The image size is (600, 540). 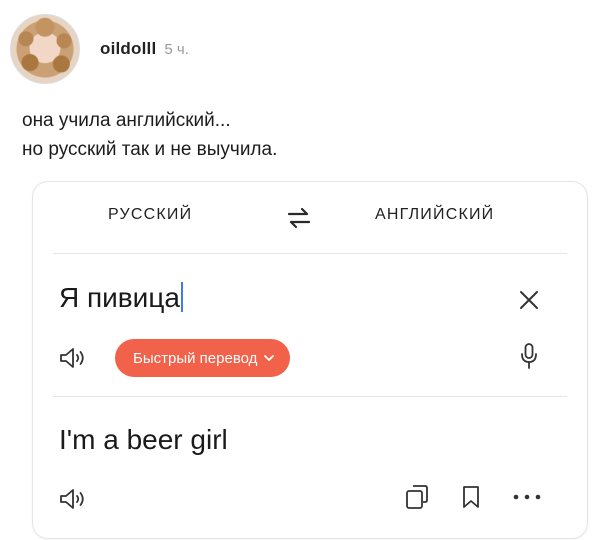 I want to click on source-language-button: РУССКИЙ, so click(x=150, y=215).